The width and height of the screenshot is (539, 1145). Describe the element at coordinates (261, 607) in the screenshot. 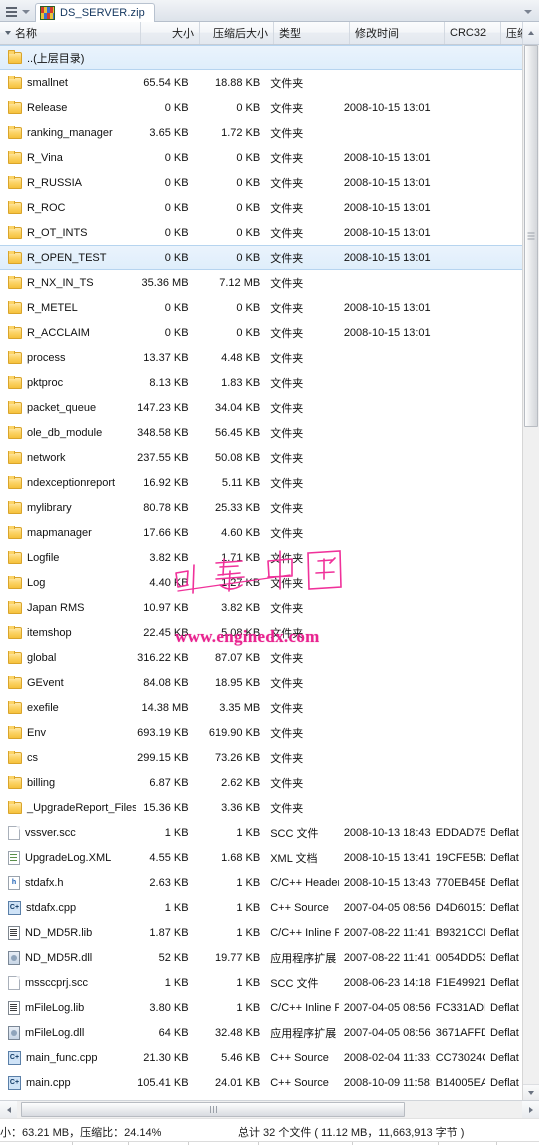

I see `file-list-row: Japan RMS 10.97 KB 3.82 KB 文件夹` at that location.